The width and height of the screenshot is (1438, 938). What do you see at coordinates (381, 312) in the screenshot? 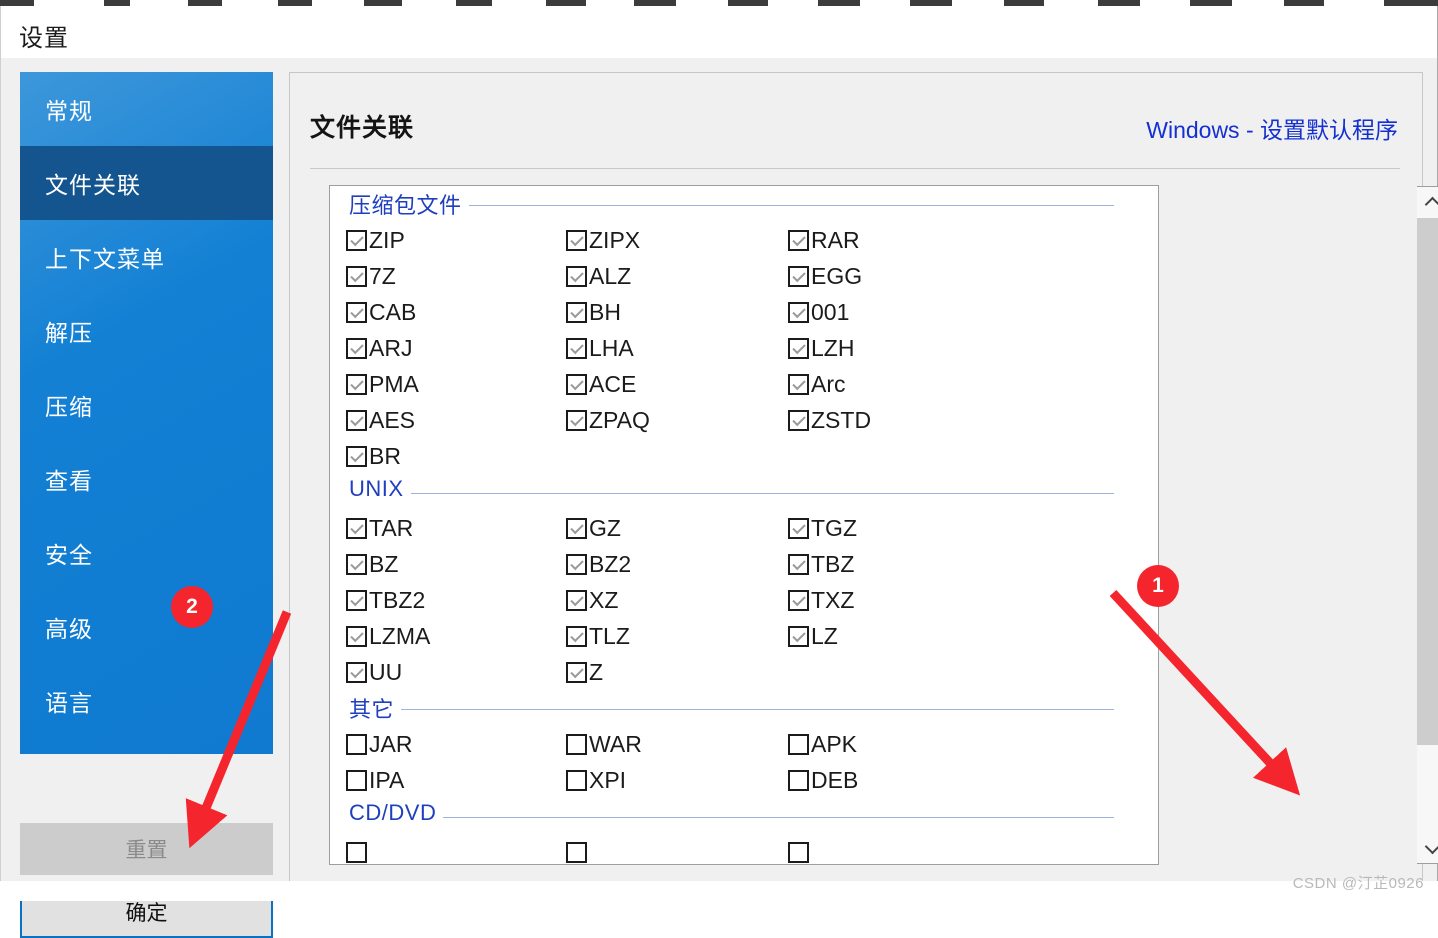
I see `checkbox-item: CAB` at bounding box center [381, 312].